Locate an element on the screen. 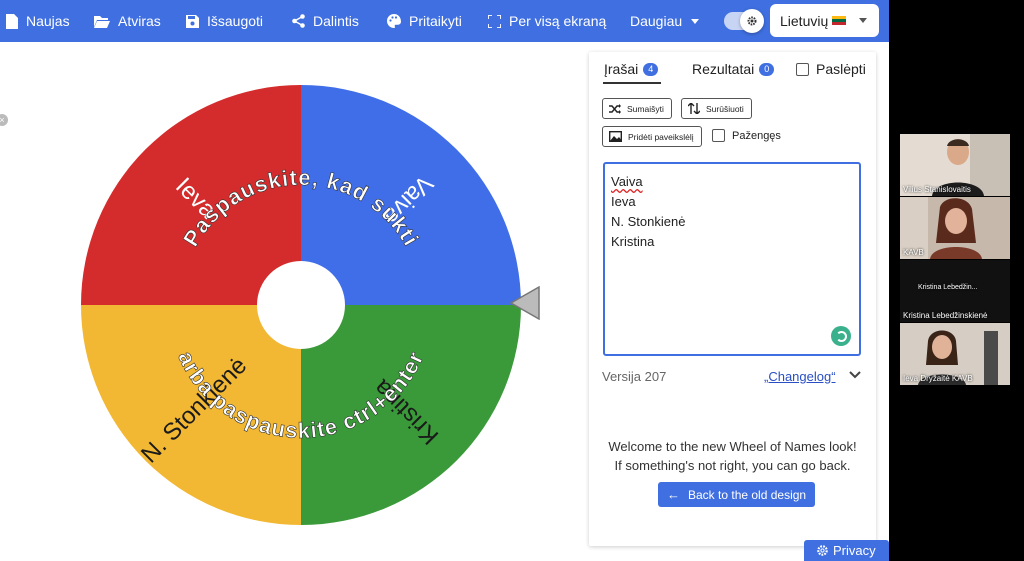 This screenshot has height=561, width=1024. entries-textarea: Vaiva Ieva N. Stonkienė Kristina is located at coordinates (732, 259).